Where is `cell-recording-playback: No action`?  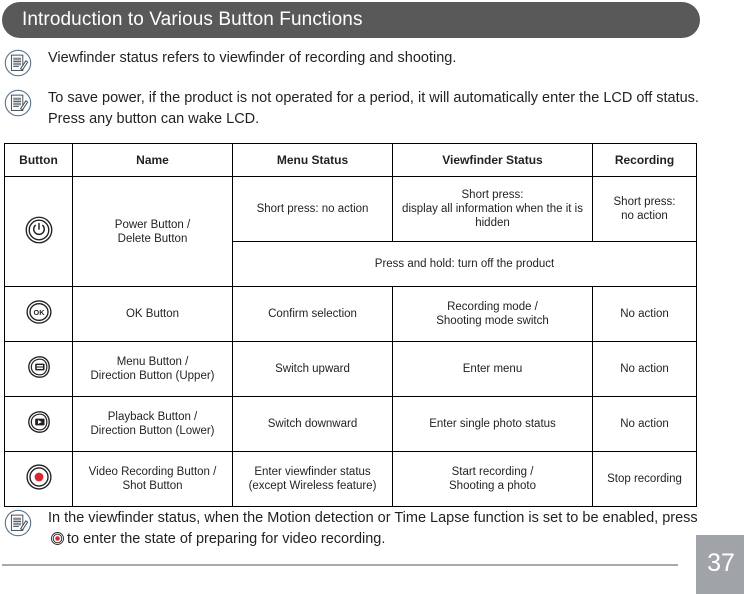
cell-recording-playback: No action is located at coordinates (644, 424).